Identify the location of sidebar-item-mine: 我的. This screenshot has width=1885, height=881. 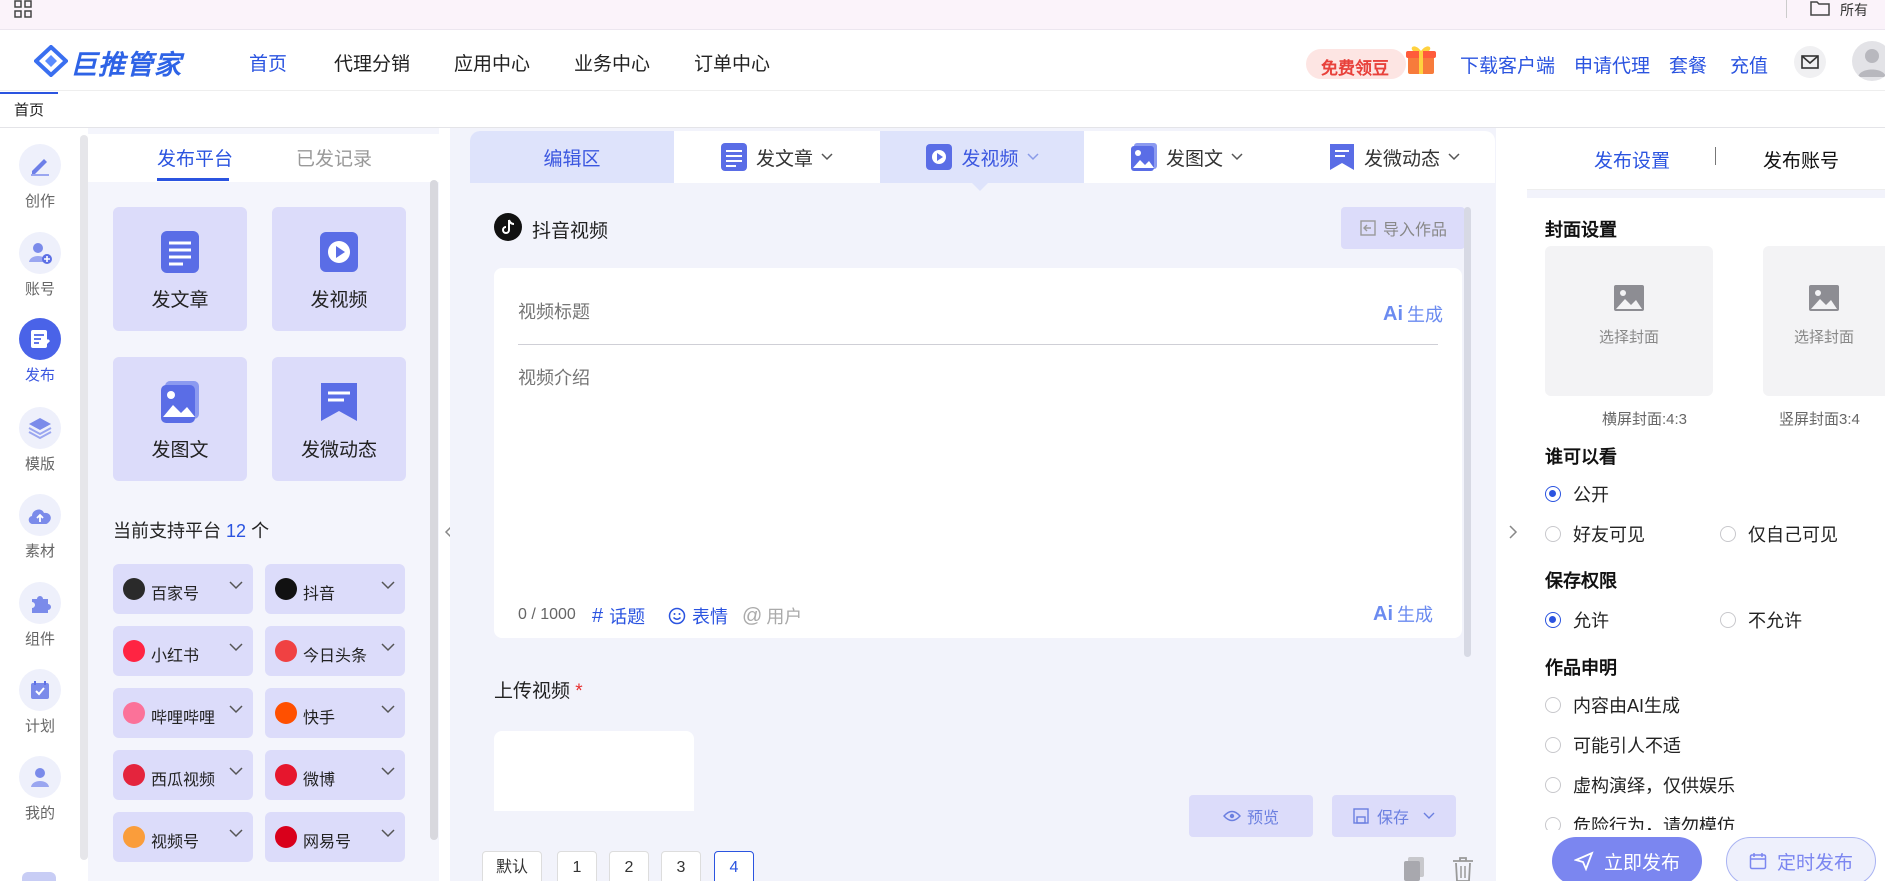
(40, 789).